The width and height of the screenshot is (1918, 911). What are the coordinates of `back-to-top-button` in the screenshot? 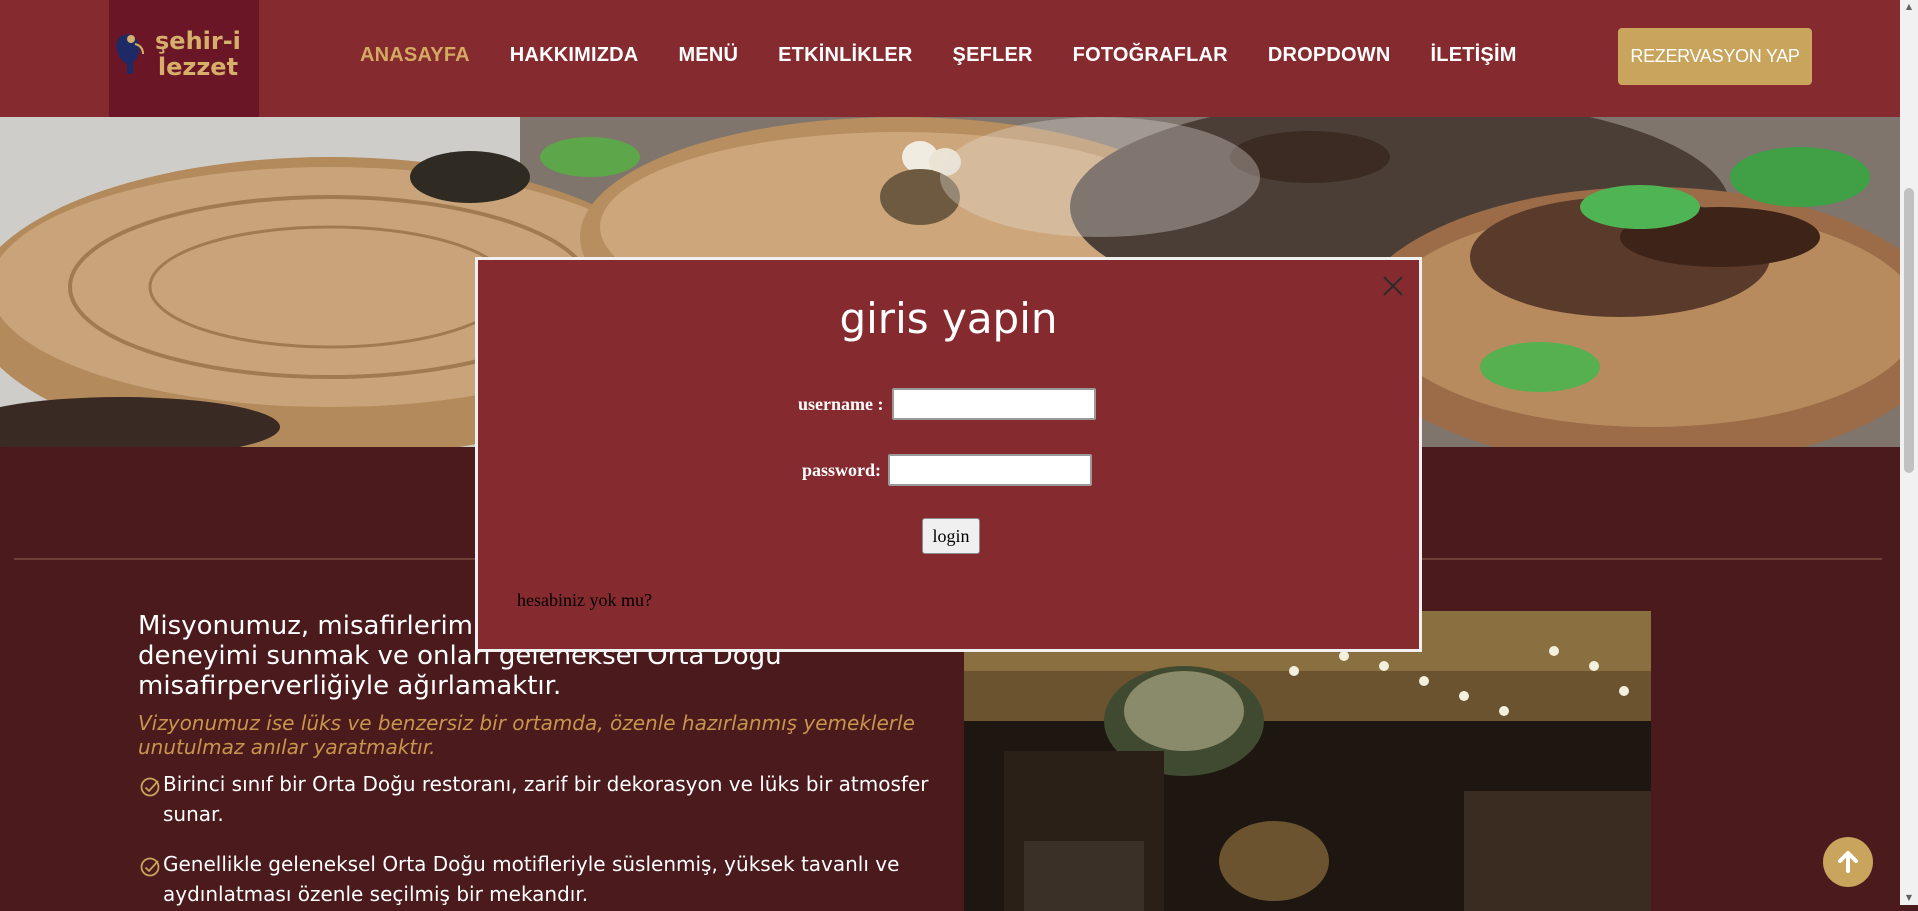 It's located at (1848, 862).